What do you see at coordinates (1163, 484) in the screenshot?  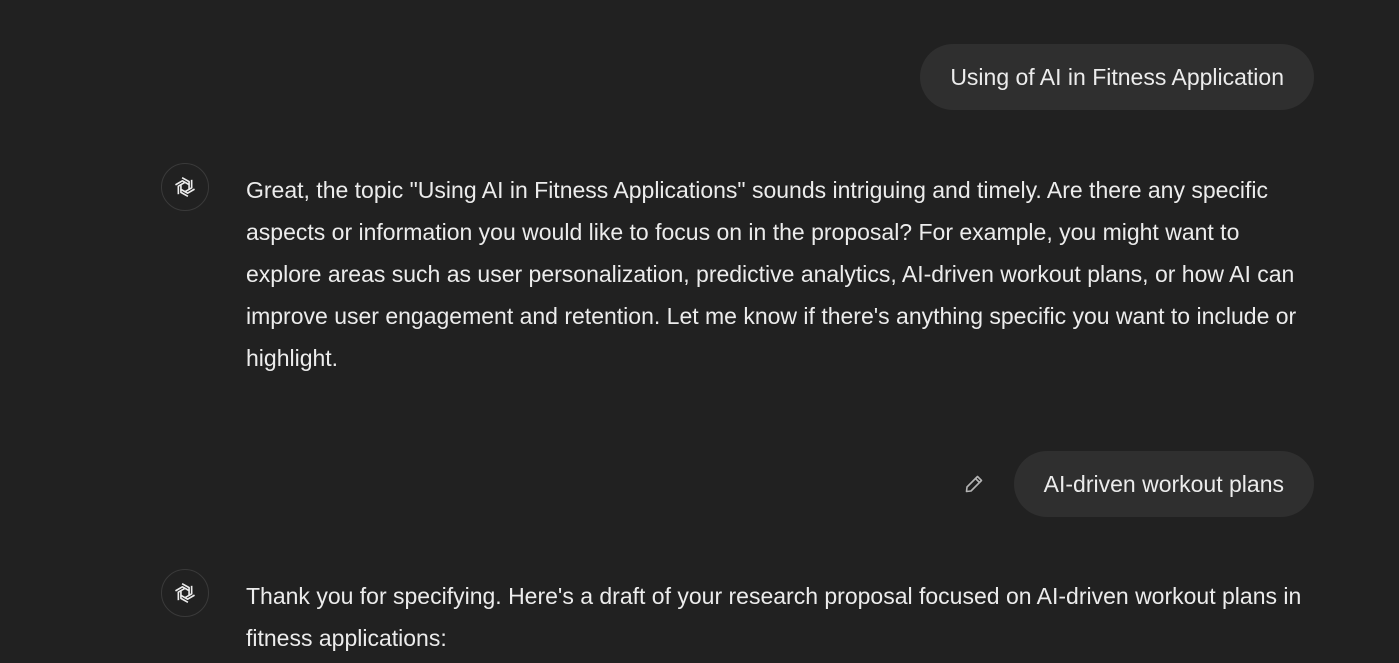 I see `user-message-bubble: AI-driven workout plans` at bounding box center [1163, 484].